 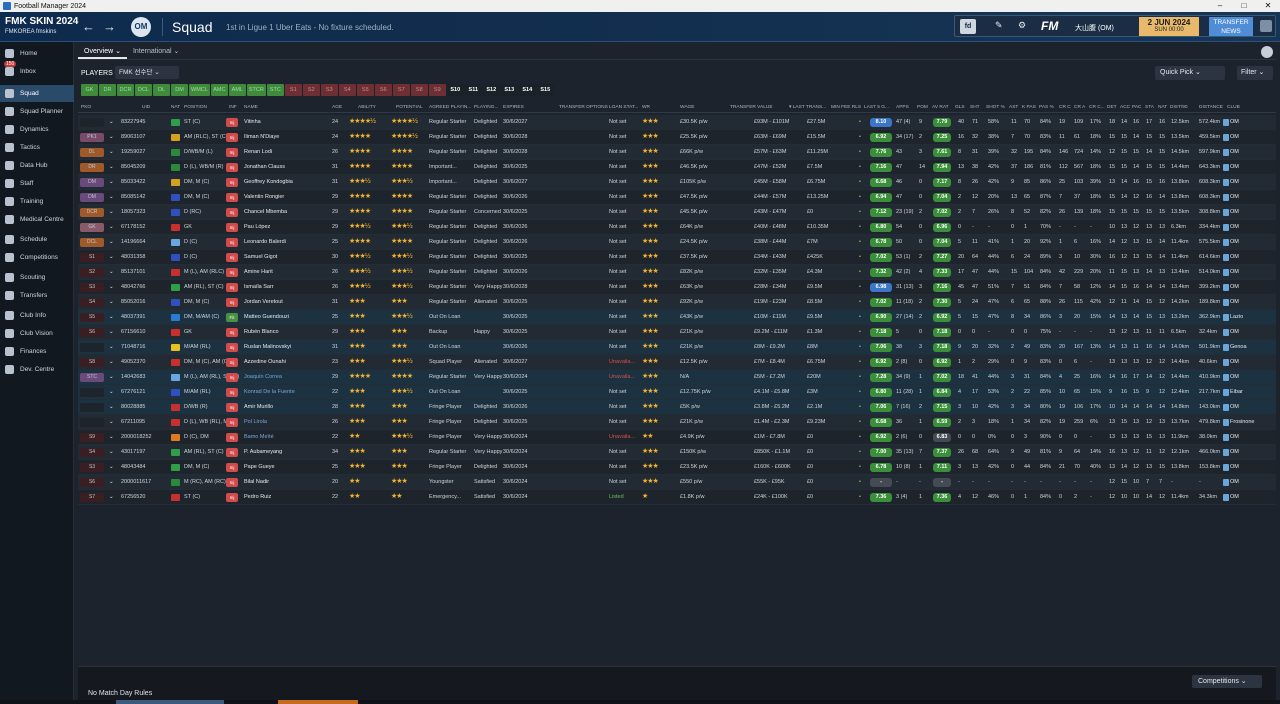 What do you see at coordinates (37, 53) in the screenshot?
I see `sidebar-item-home: Home` at bounding box center [37, 53].